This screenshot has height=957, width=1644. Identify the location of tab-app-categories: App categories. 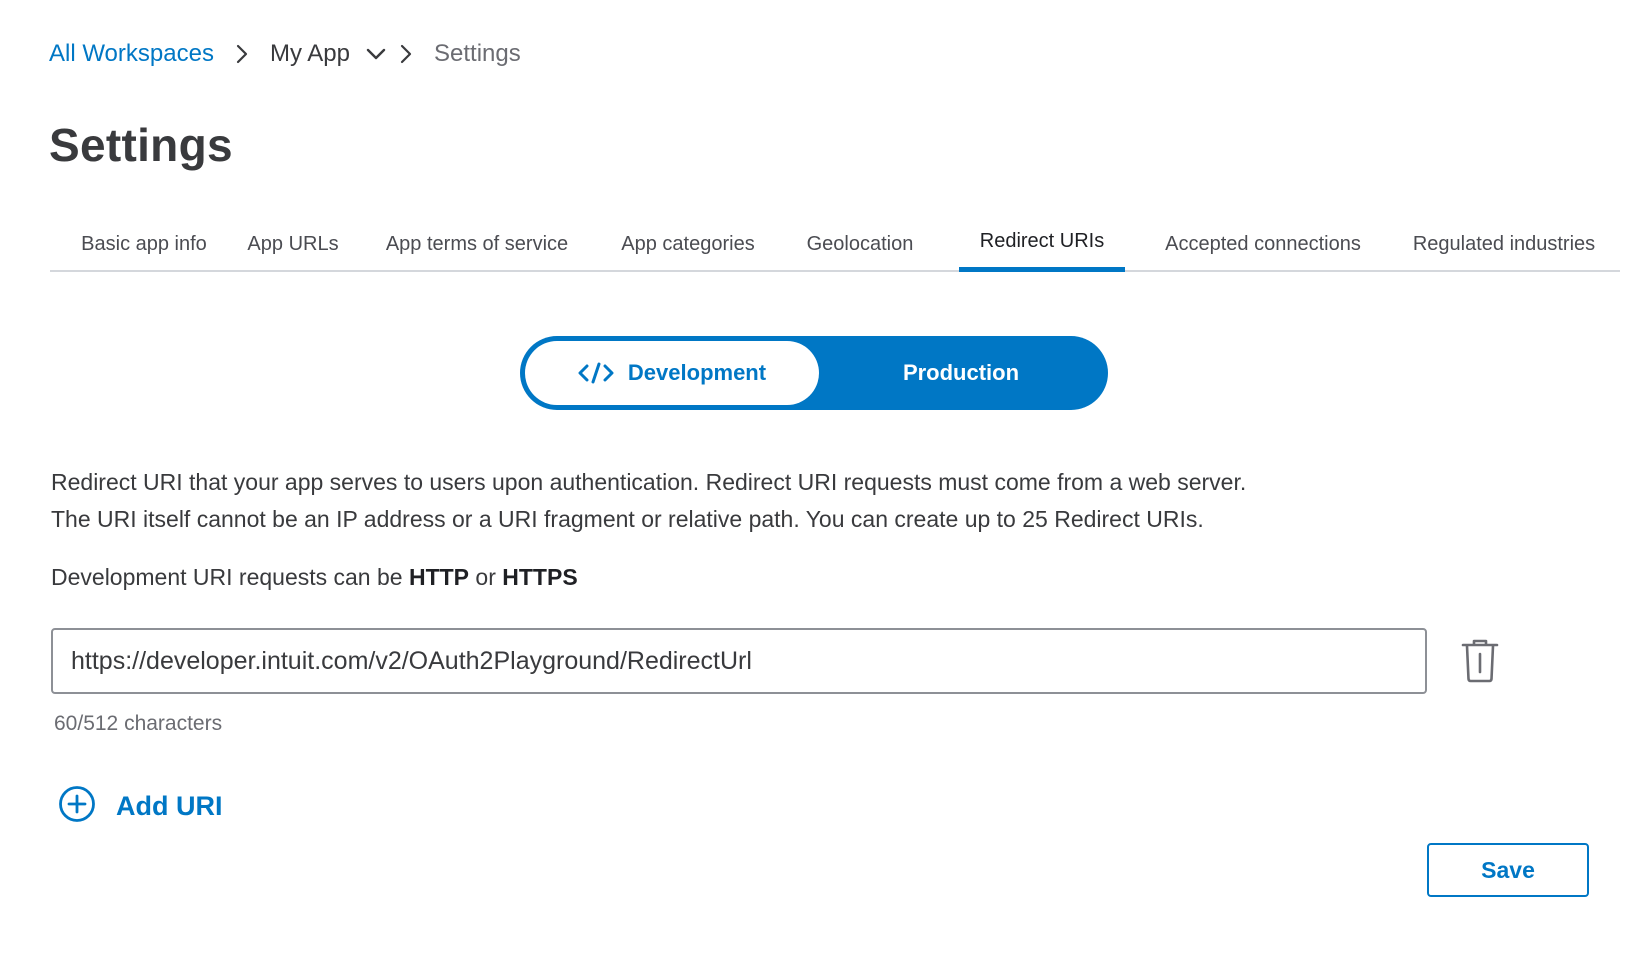
(688, 244).